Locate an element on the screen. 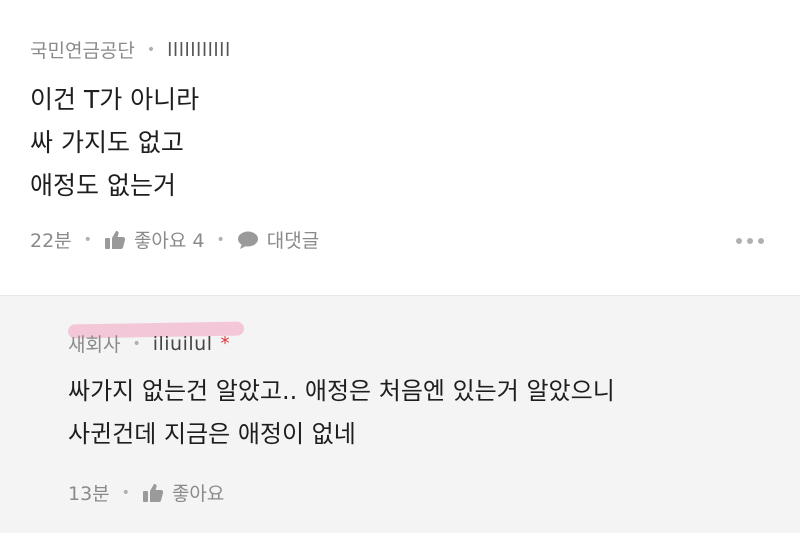 This screenshot has height=533, width=800. like-label: 좋아요 is located at coordinates (198, 494).